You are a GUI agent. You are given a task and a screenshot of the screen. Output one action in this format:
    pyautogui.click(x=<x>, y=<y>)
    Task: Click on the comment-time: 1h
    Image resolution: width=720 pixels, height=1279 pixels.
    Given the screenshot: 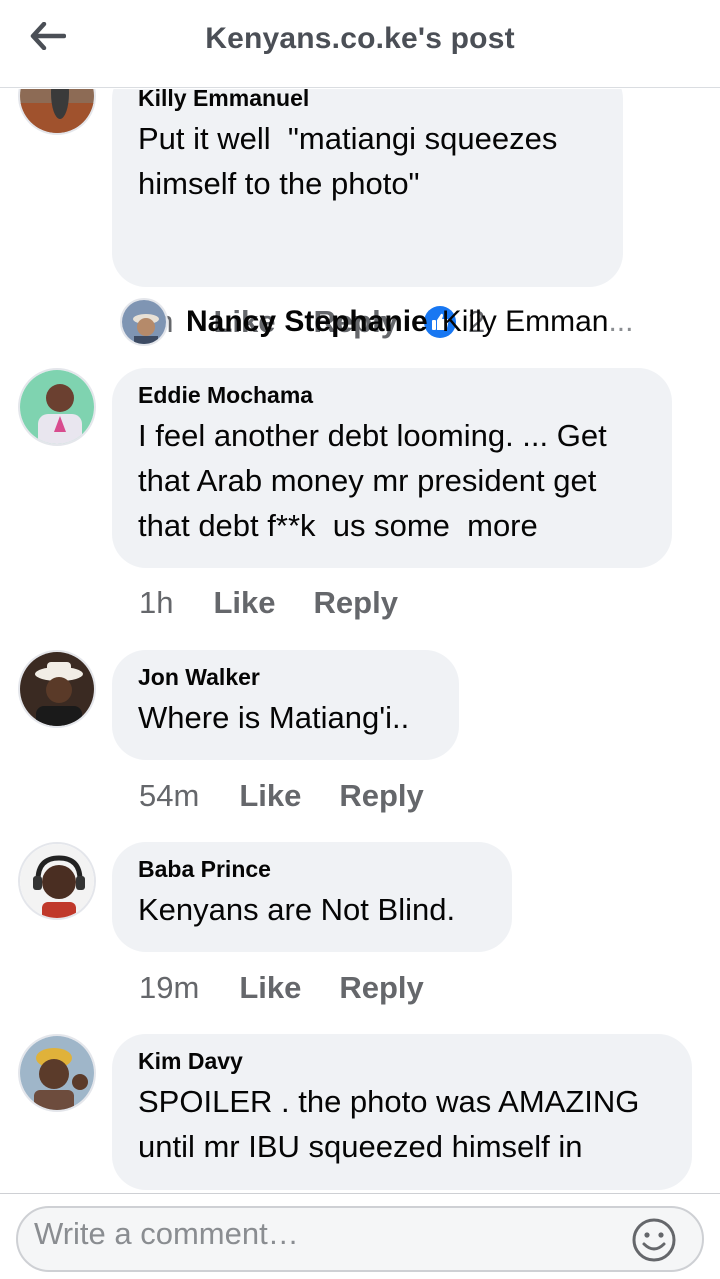 What is the action you would take?
    pyautogui.click(x=156, y=603)
    